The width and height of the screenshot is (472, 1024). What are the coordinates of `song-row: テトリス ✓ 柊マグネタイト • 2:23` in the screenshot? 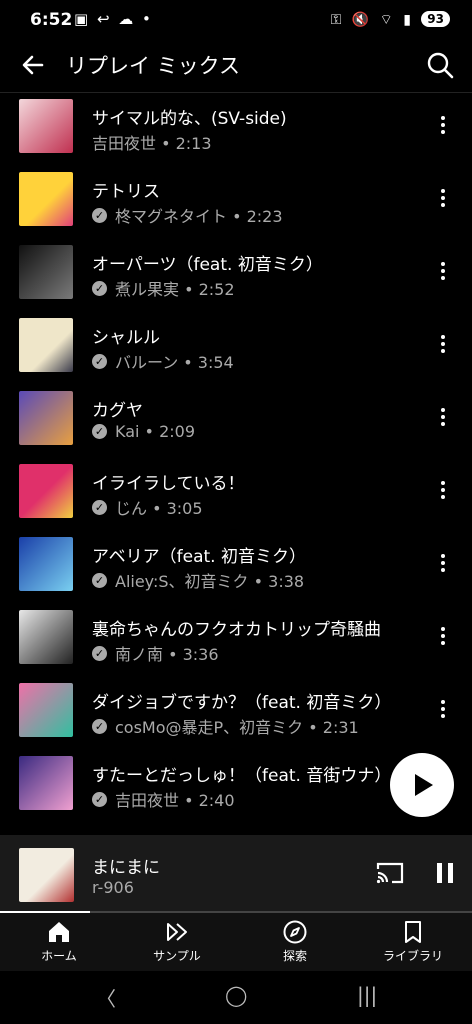 It's located at (236, 202).